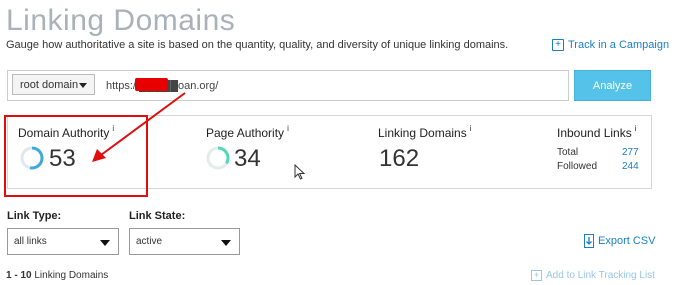 Image resolution: width=680 pixels, height=285 pixels. I want to click on inbound-followed-value: 244, so click(630, 166).